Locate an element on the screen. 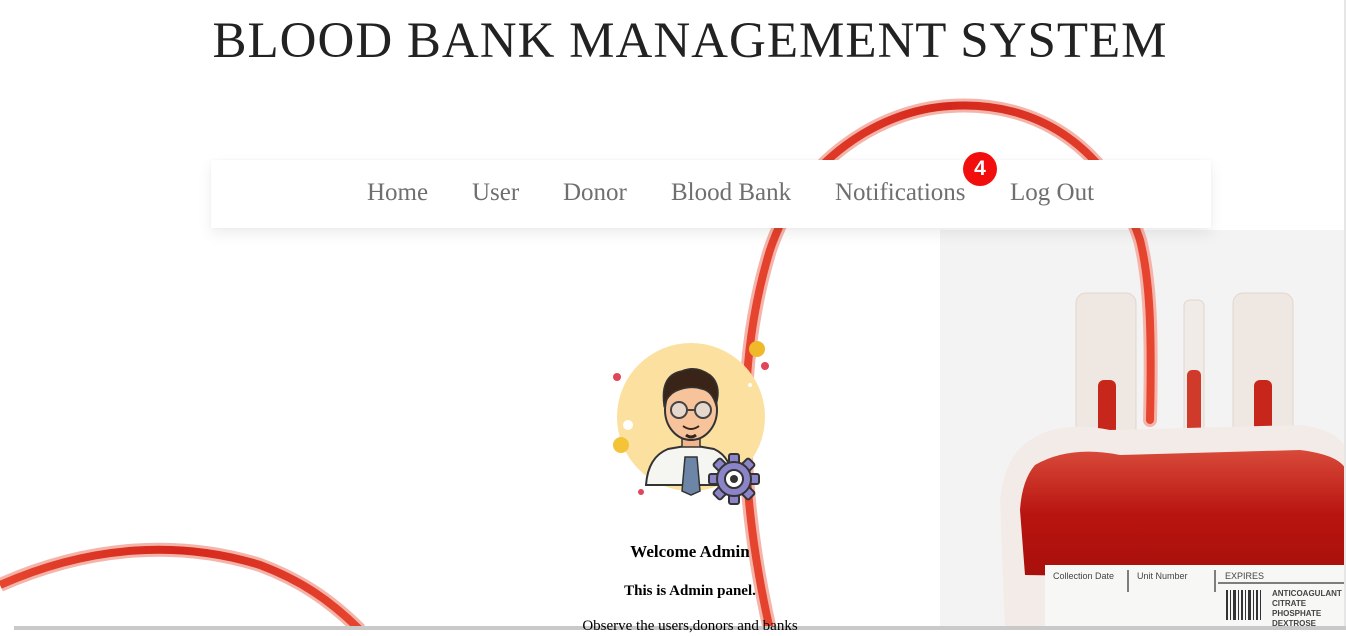  bag-label-unit-number: Unit Number is located at coordinates (1162, 576).